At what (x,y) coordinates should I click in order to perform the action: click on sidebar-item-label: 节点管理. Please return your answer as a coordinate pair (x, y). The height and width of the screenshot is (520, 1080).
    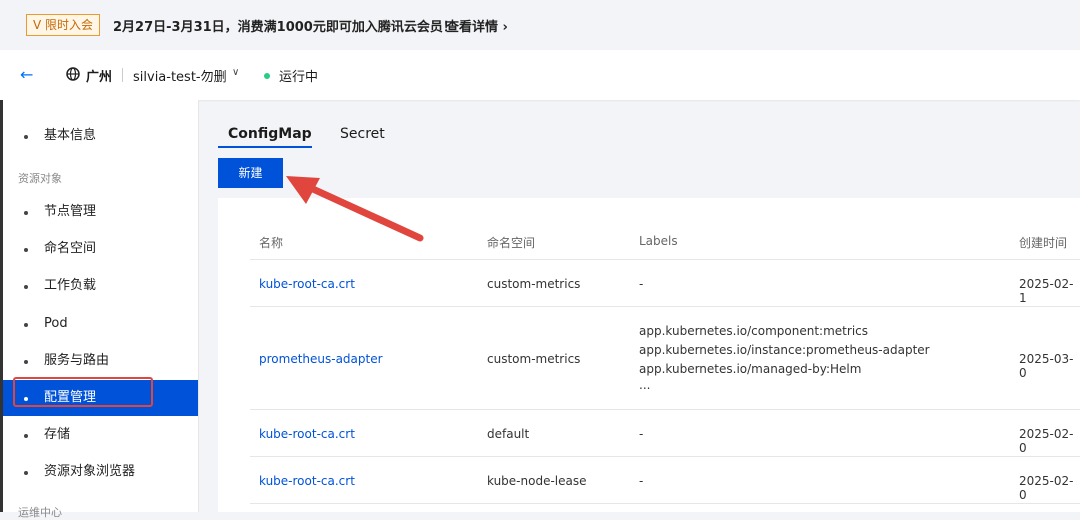
    Looking at the image, I should click on (70, 211).